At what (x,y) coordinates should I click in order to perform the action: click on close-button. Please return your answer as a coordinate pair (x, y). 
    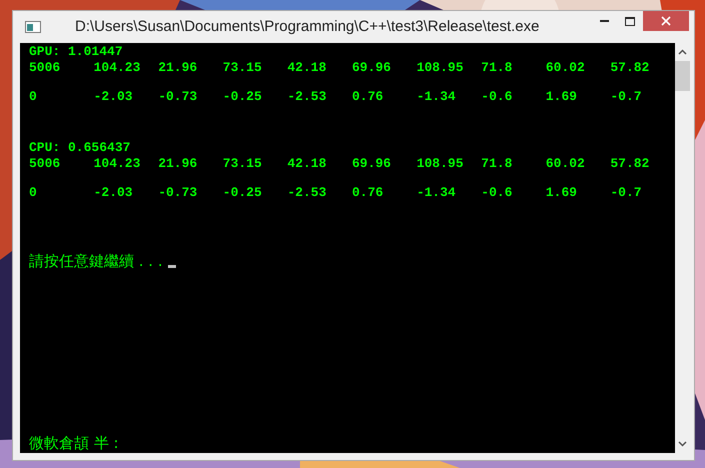
    Looking at the image, I should click on (666, 21).